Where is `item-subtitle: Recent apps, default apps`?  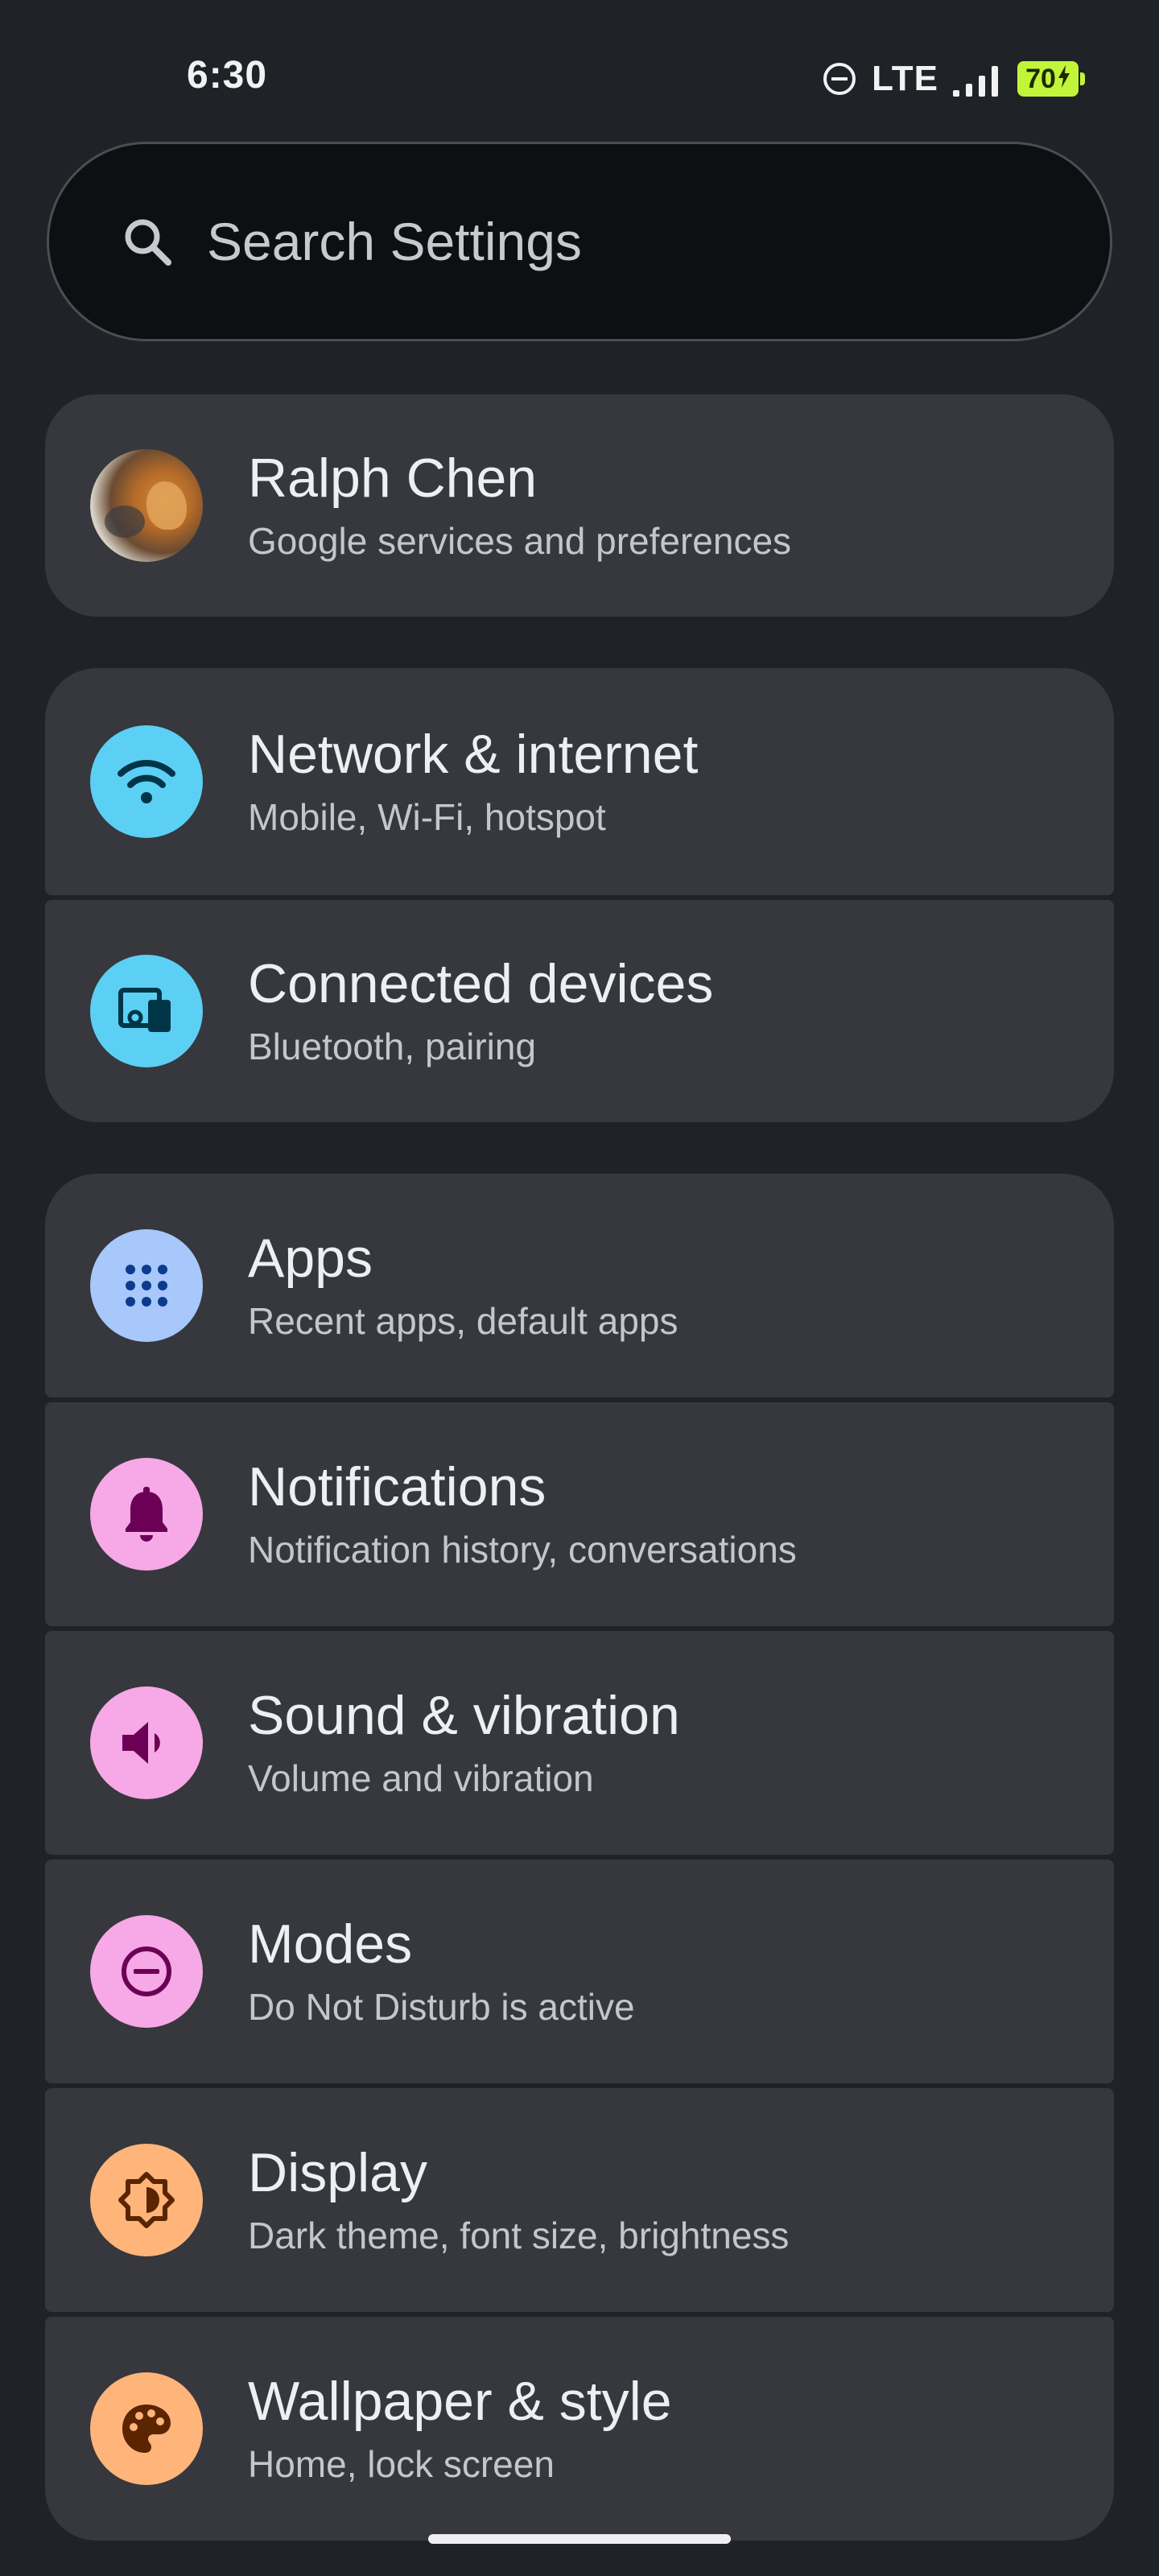
item-subtitle: Recent apps, default apps is located at coordinates (463, 1321).